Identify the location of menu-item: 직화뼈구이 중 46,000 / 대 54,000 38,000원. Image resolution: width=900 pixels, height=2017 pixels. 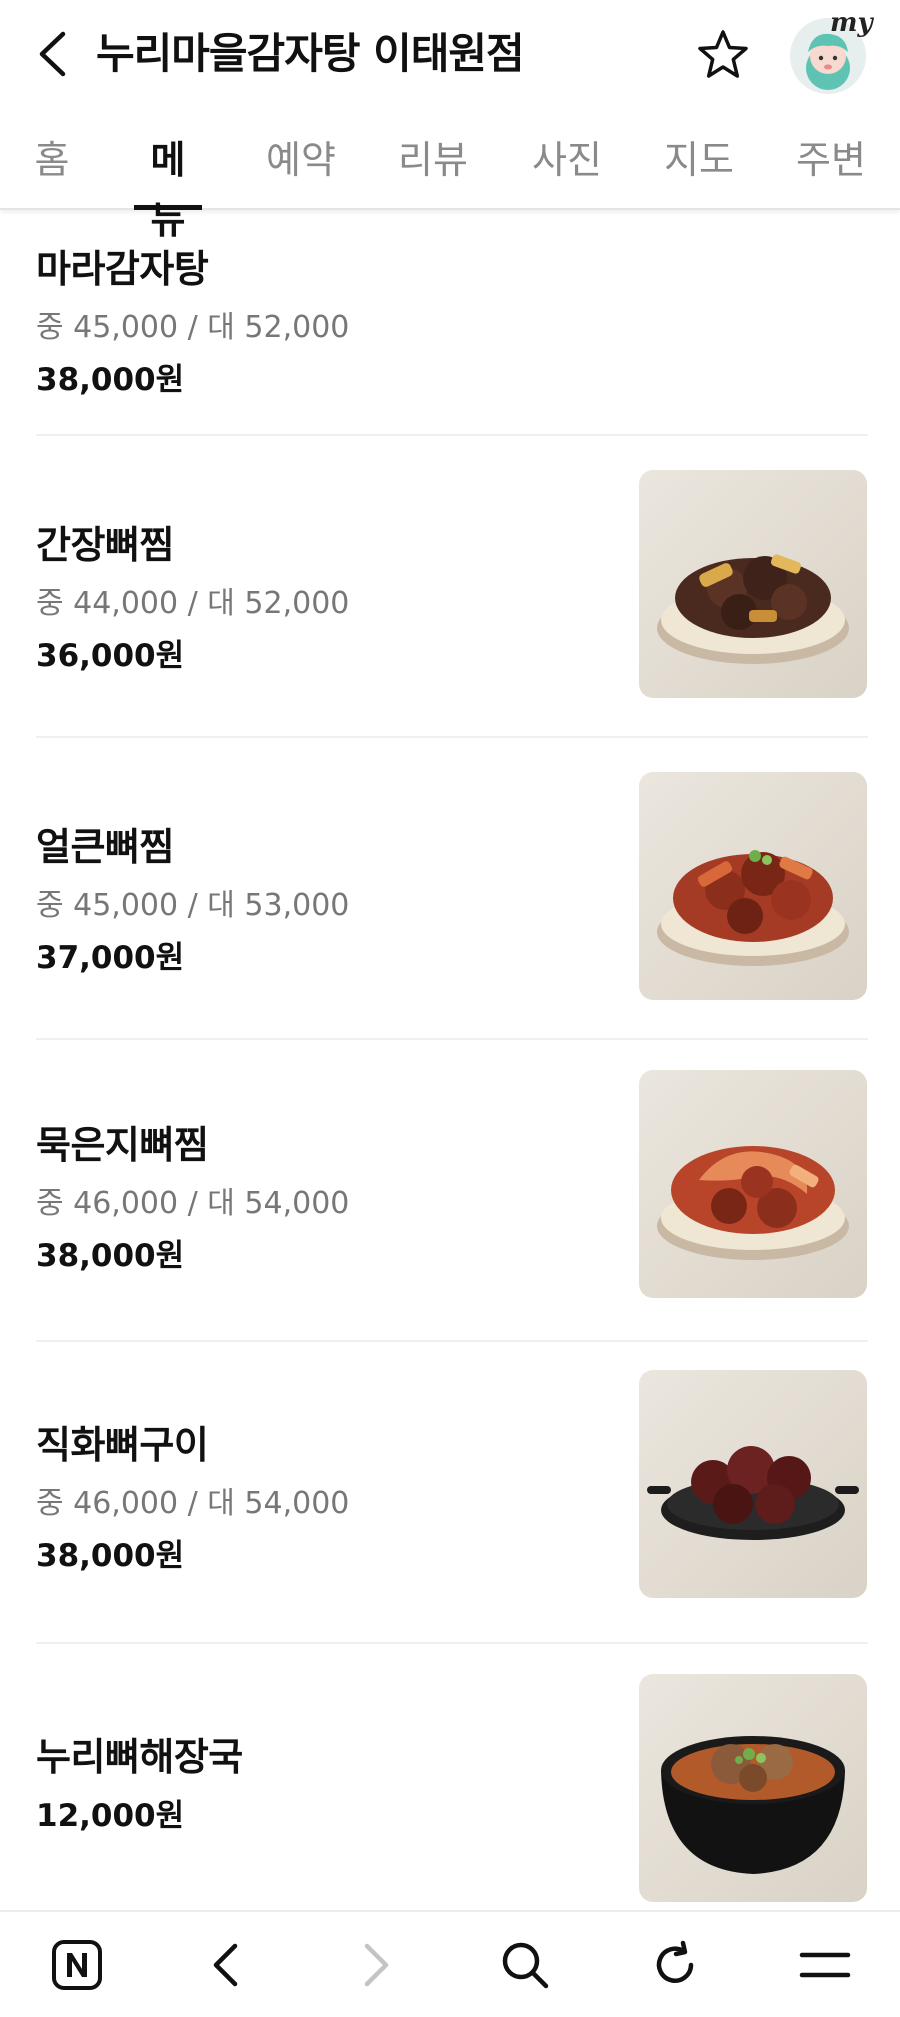
(452, 1491).